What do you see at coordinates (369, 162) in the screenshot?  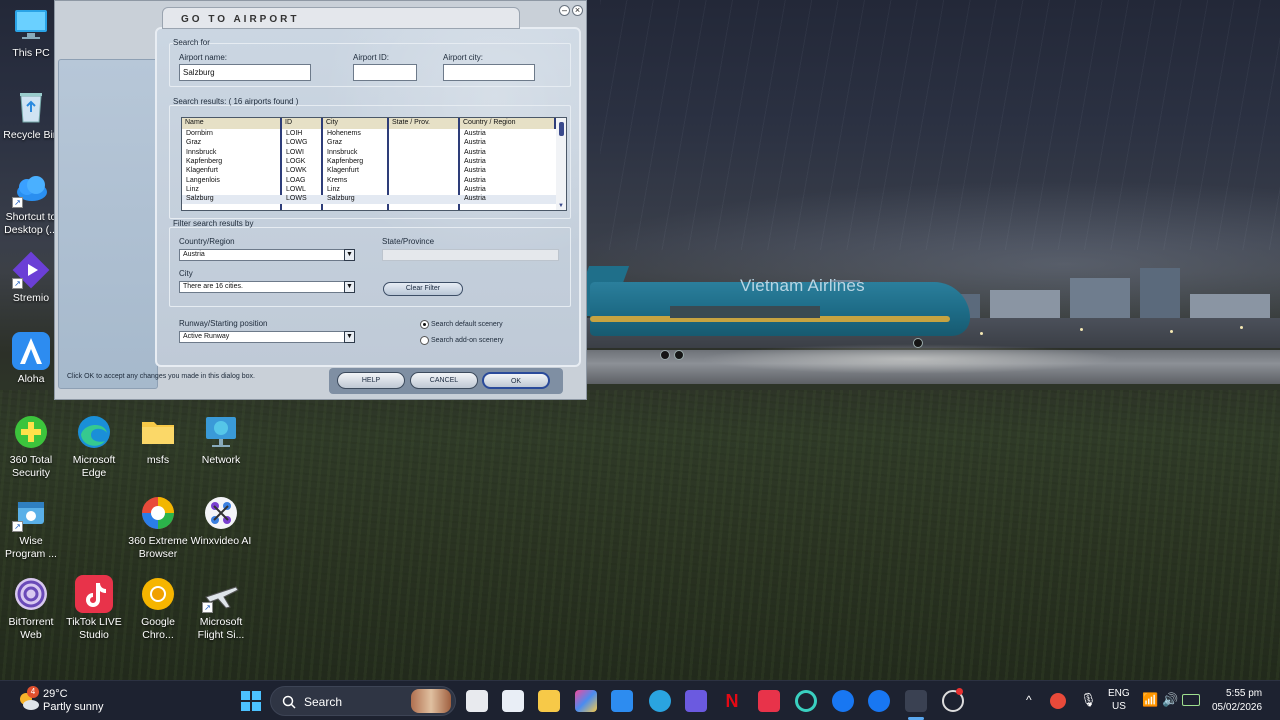 I see `table-row: Kapfenberg LOGK Kapfenberg Austria` at bounding box center [369, 162].